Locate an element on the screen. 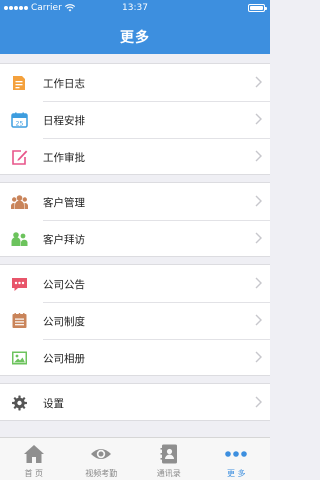 This screenshot has height=480, width=320. calendar-icon: 25 is located at coordinates (19, 120).